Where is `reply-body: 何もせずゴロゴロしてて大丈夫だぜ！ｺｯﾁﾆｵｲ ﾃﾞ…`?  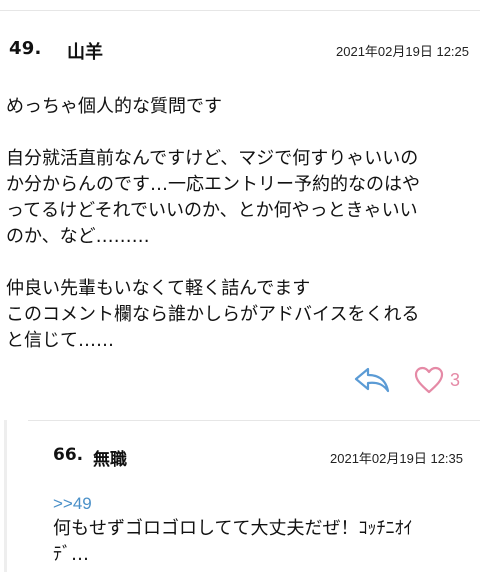
reply-body: 何もせずゴロゴロしてて大丈夫だぜ！ｺｯﾁﾆｵｲ ﾃﾞ… is located at coordinates (263, 542).